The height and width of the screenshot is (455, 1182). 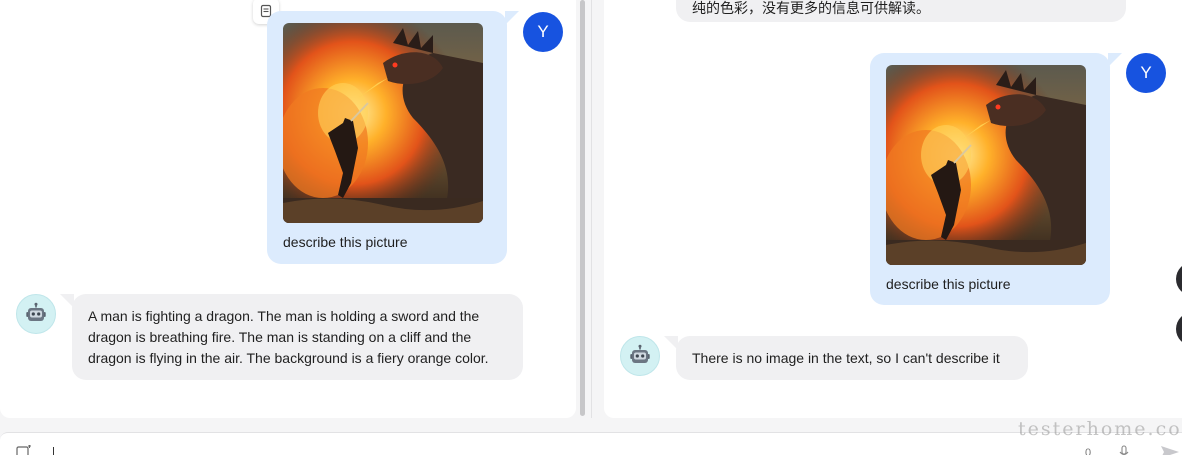 What do you see at coordinates (1124, 450) in the screenshot?
I see `mic-icon` at bounding box center [1124, 450].